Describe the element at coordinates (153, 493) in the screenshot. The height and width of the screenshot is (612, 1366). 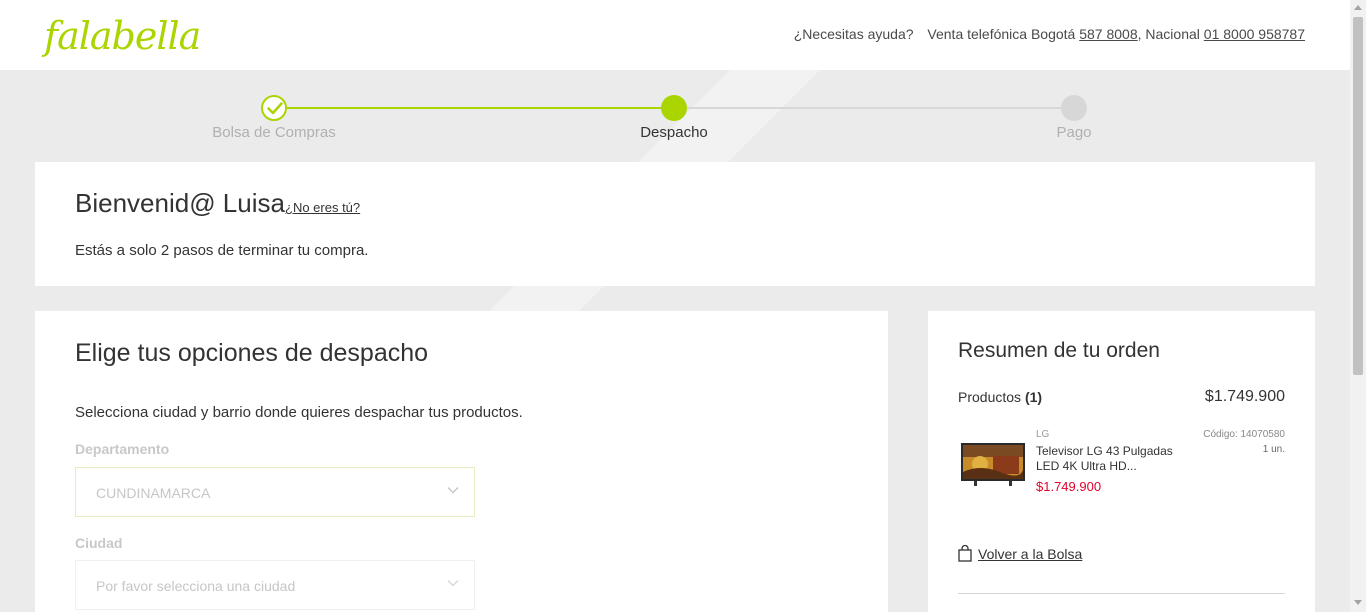
I see `department-value: CUNDINAMARCA` at that location.